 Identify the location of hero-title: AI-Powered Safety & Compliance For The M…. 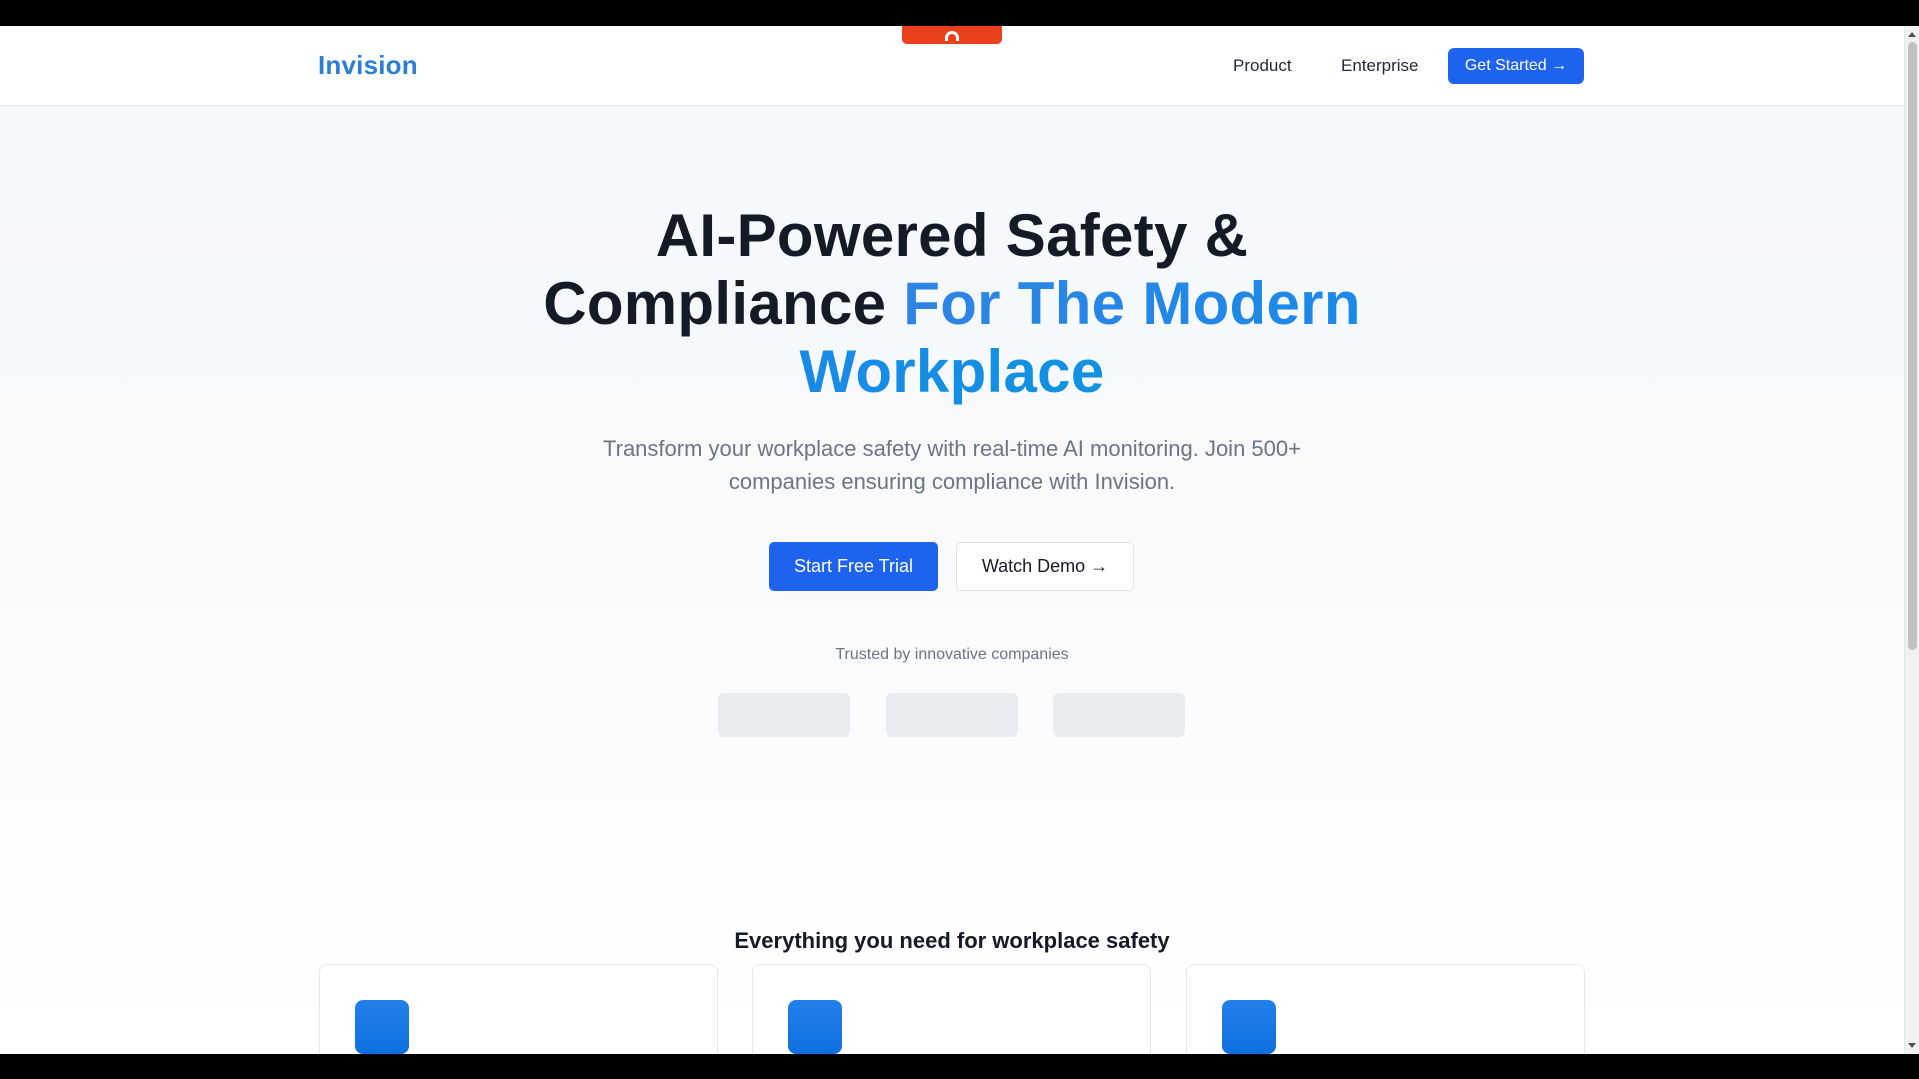
(952, 304).